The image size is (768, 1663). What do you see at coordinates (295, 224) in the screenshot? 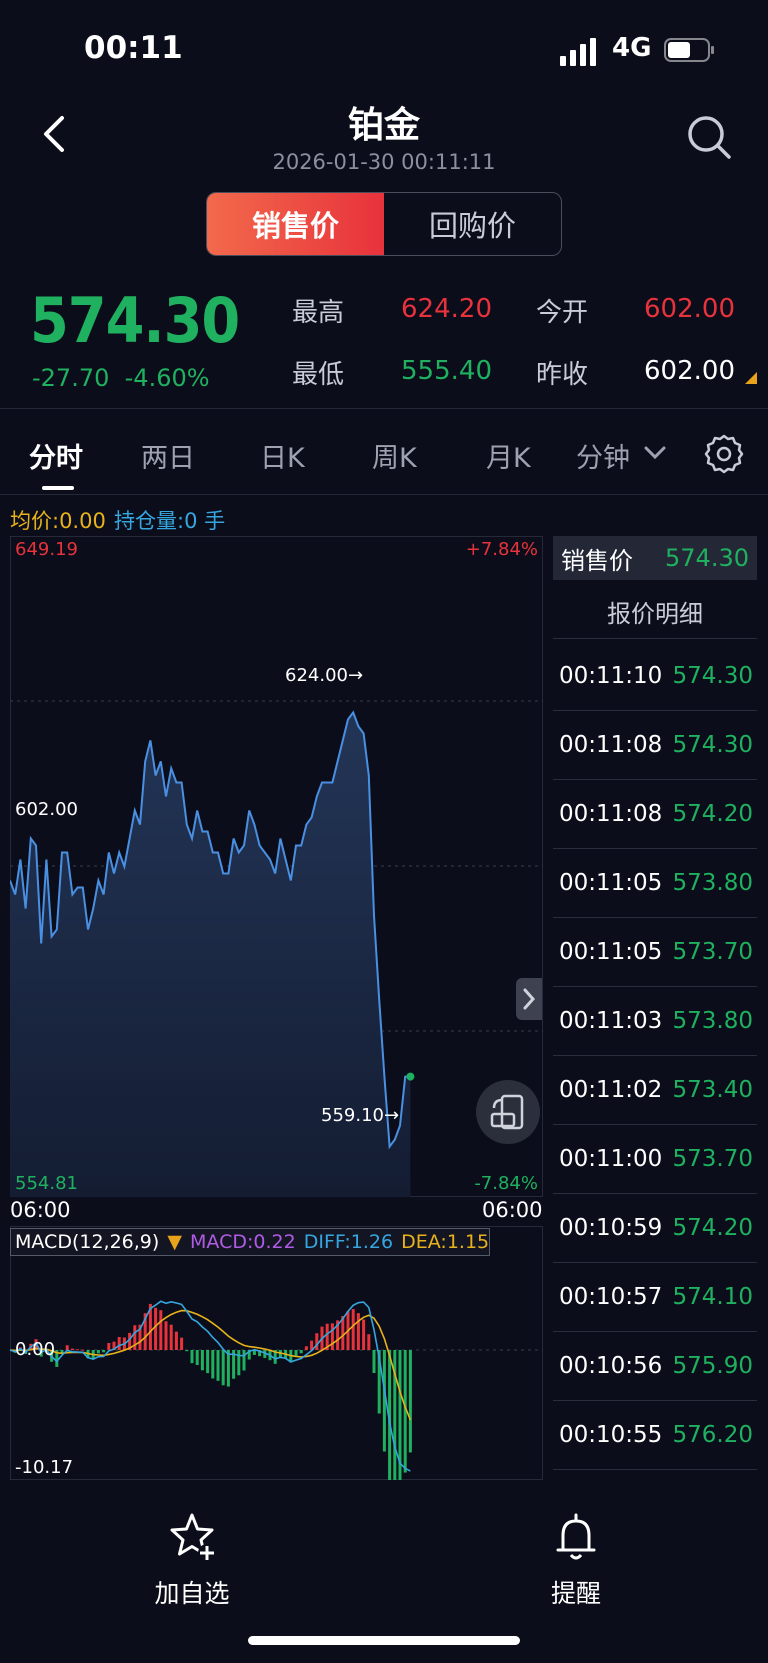
I see `sale-price-tab: 销售价` at bounding box center [295, 224].